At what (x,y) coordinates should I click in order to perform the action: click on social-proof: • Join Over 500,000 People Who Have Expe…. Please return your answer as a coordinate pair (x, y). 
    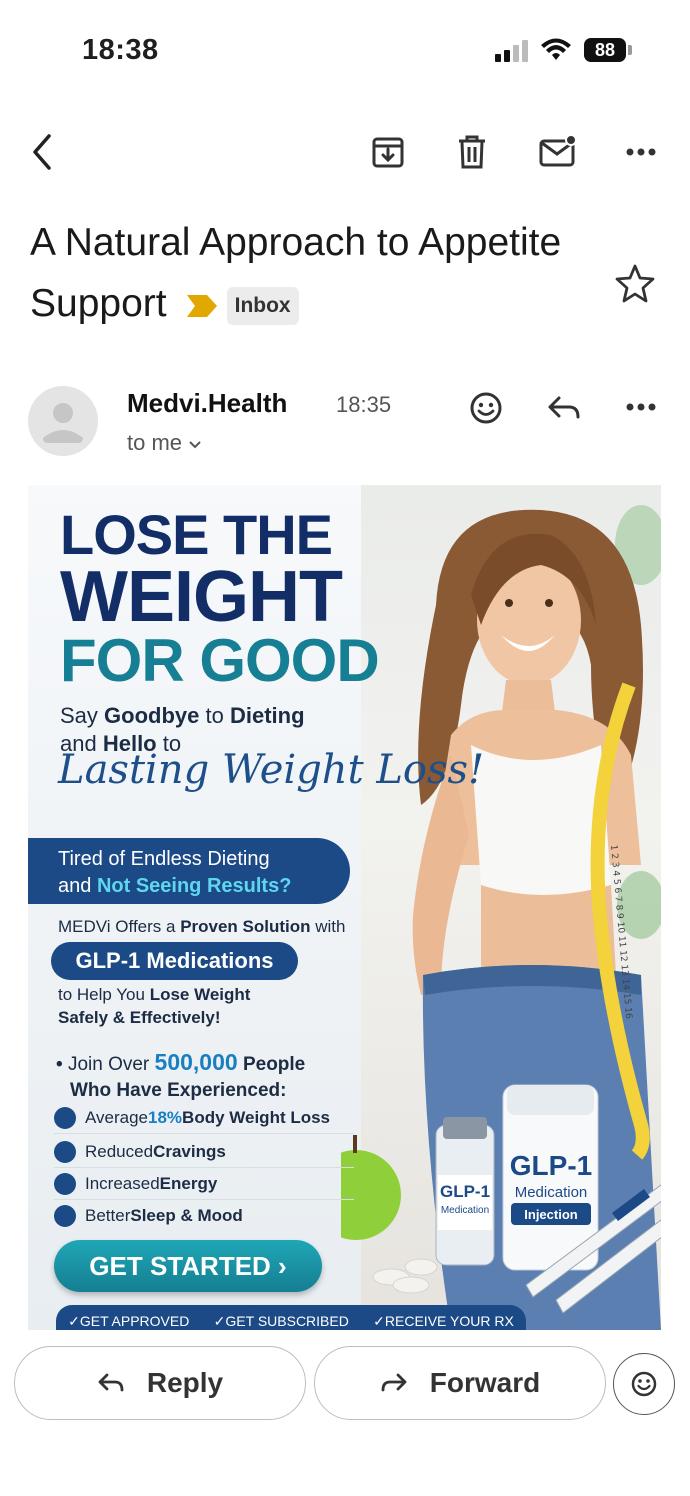
    Looking at the image, I should click on (181, 1075).